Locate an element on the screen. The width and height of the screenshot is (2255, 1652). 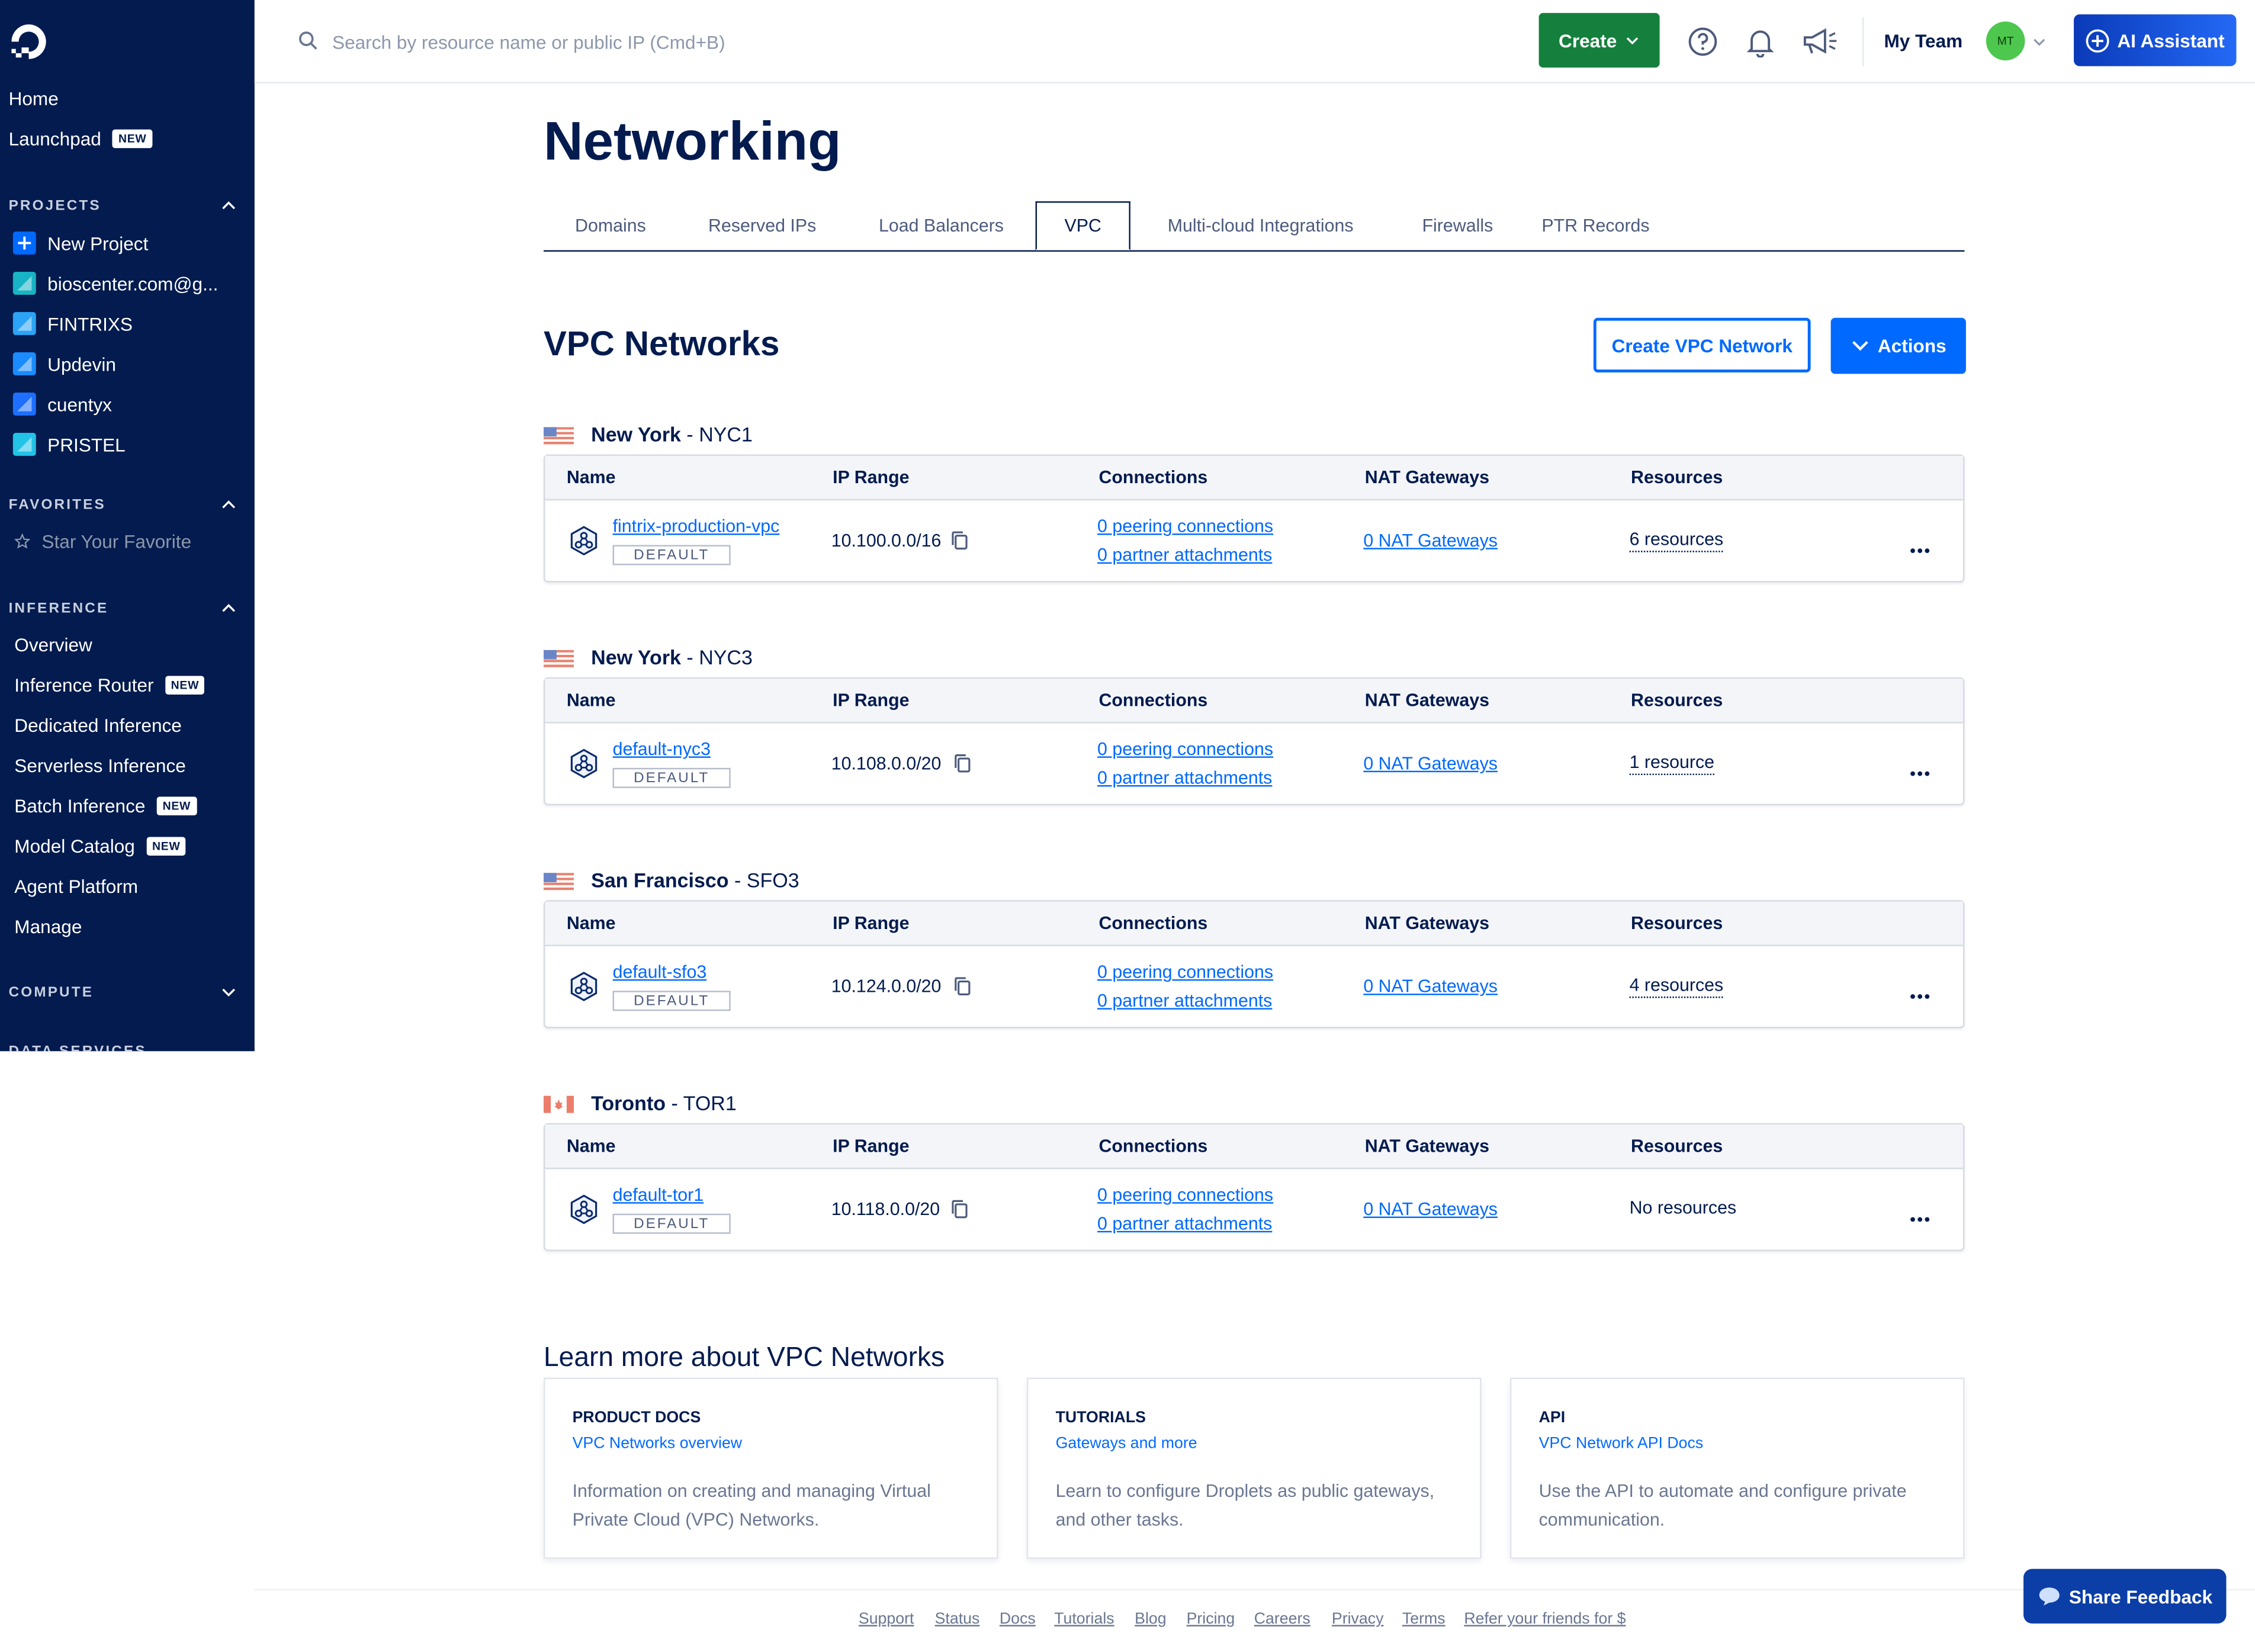
card-kind: TUTORIALS is located at coordinates (1100, 1418).